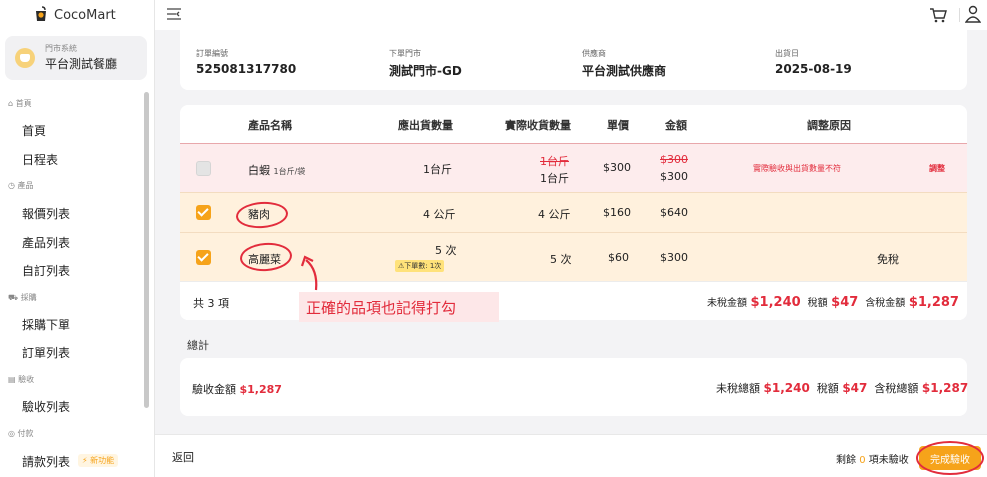 The image size is (987, 477). Describe the element at coordinates (554, 178) in the screenshot. I see `recv-qty: 1台斤` at that location.